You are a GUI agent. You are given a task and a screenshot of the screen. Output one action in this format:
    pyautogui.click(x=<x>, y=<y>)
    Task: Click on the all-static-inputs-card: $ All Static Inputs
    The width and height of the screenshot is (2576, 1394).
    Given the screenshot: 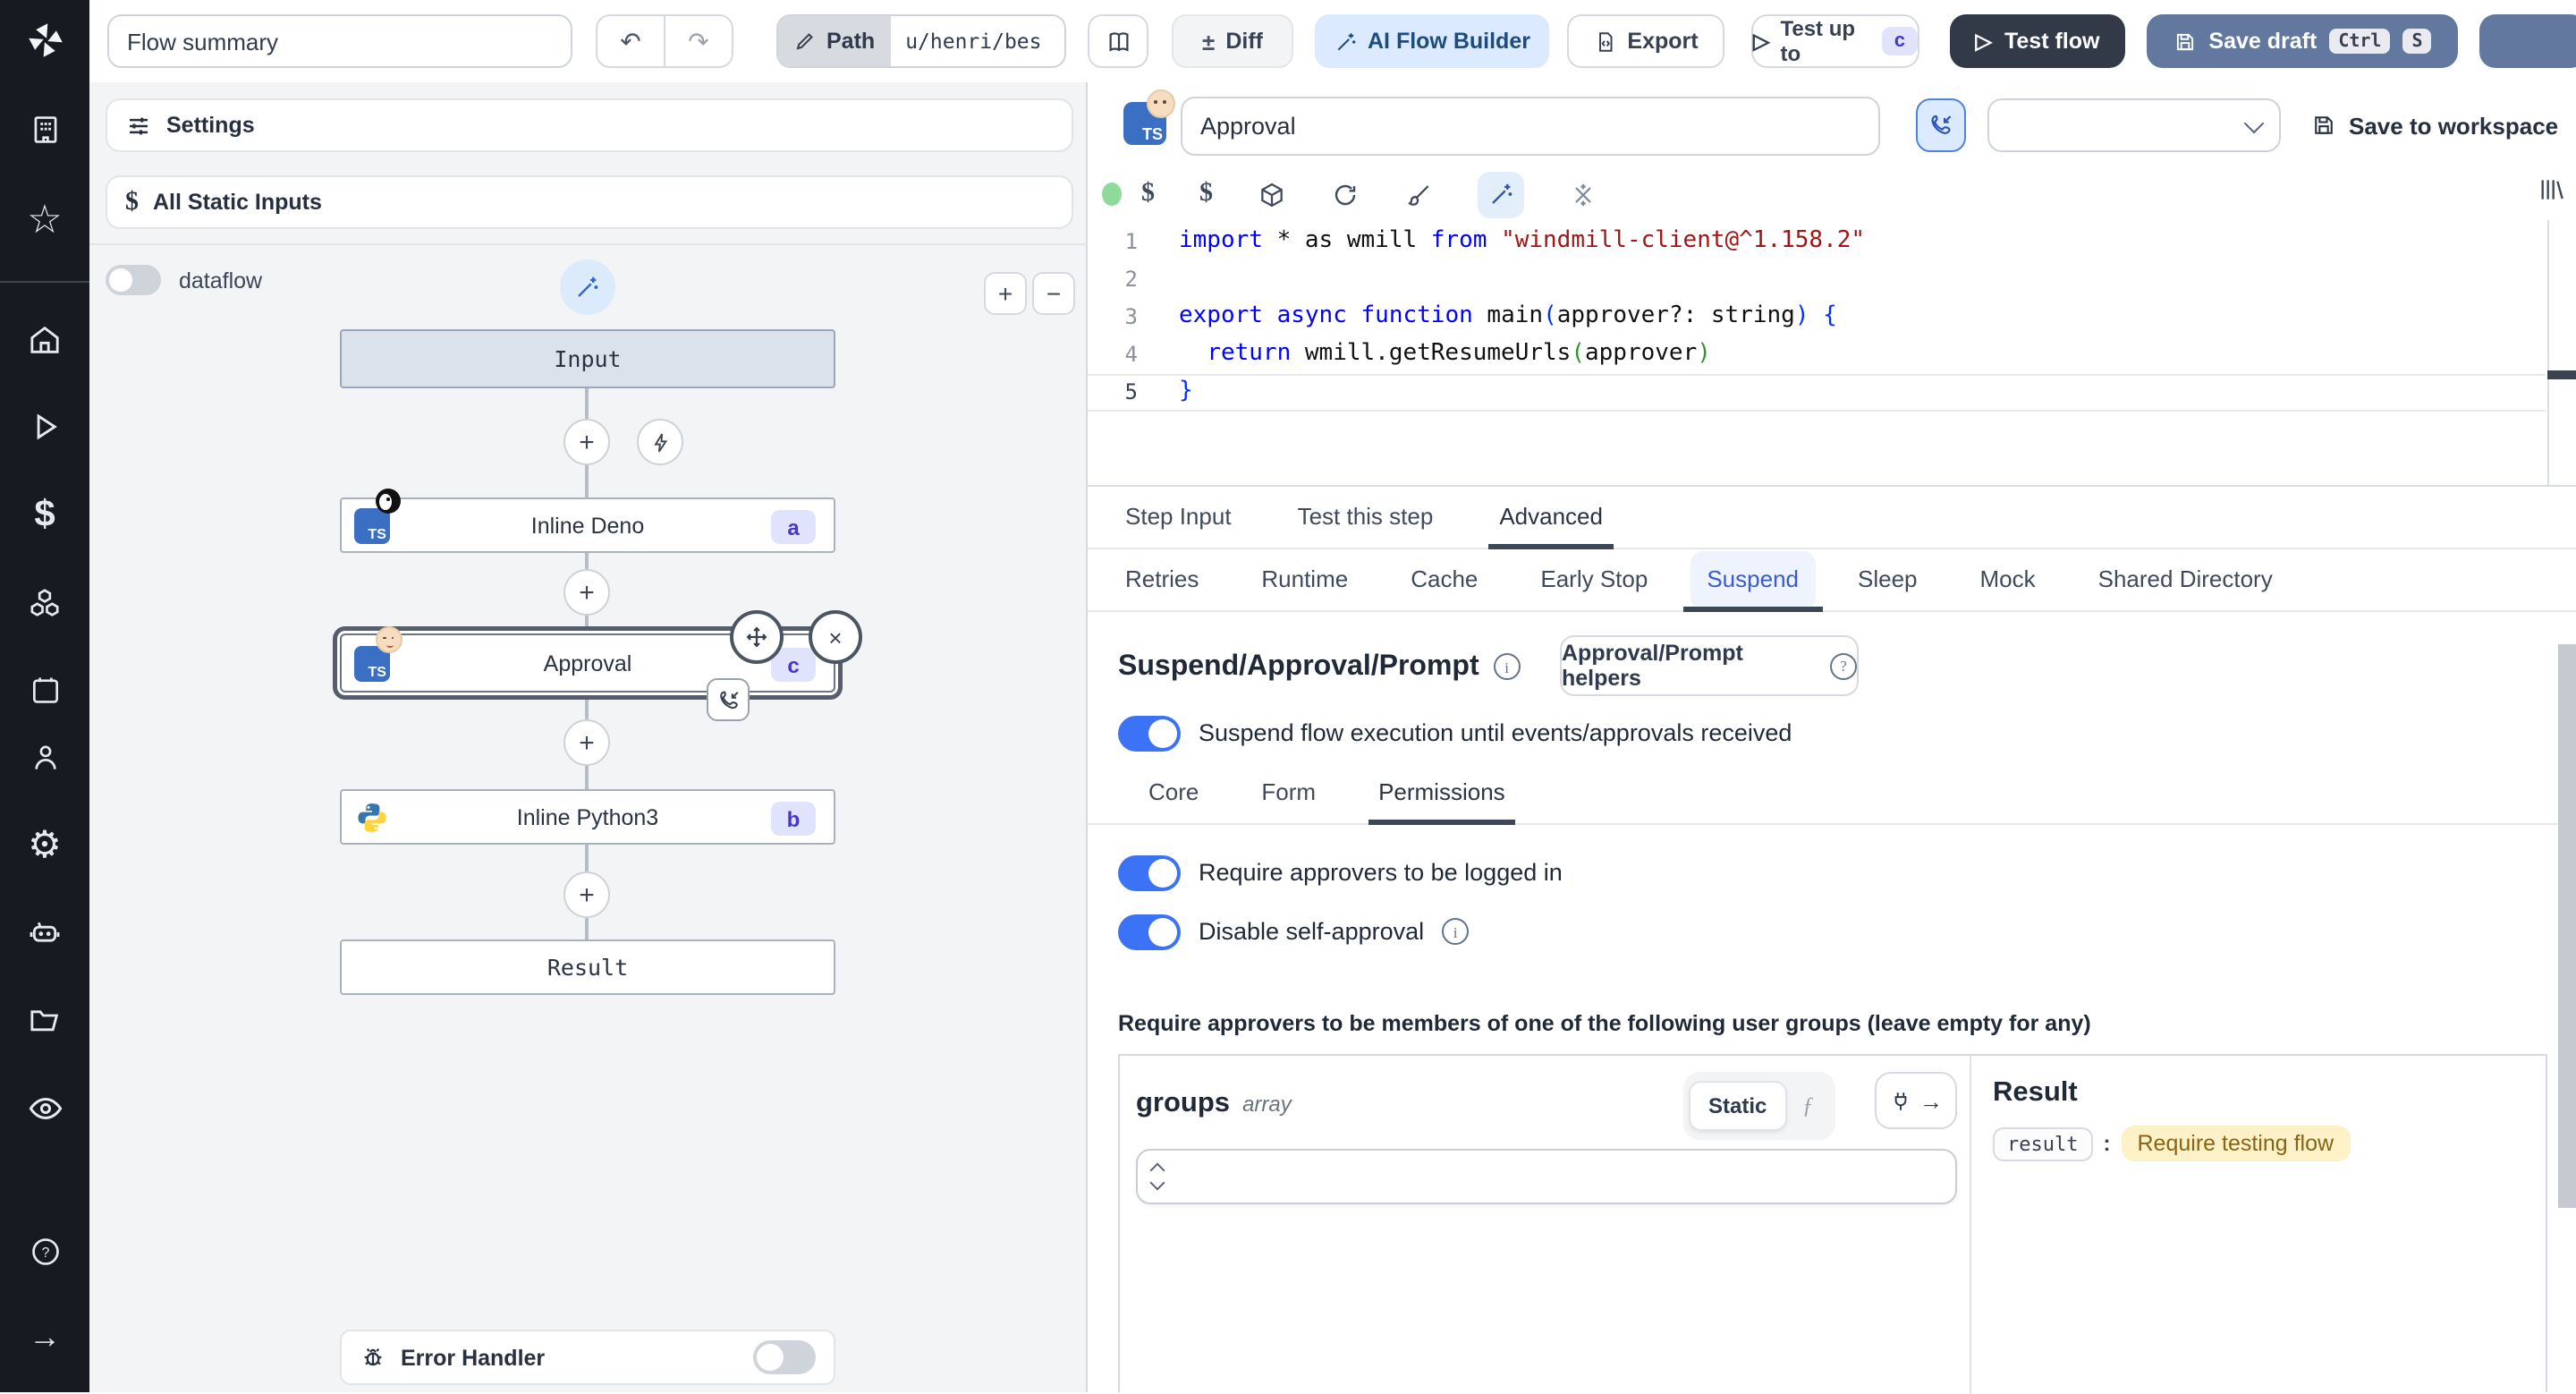 What is the action you would take?
    pyautogui.click(x=589, y=202)
    